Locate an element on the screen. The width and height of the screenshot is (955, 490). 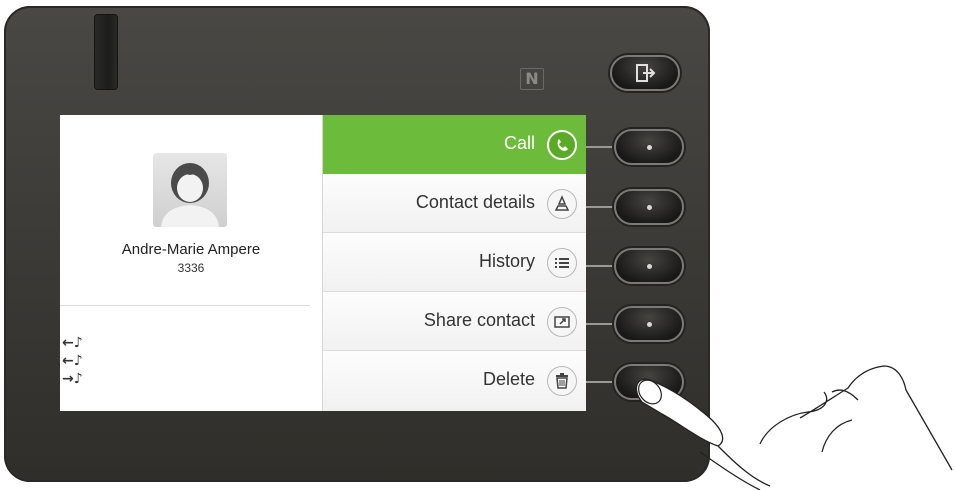
contact-name: Andre-Marie Ampere is located at coordinates (191, 249).